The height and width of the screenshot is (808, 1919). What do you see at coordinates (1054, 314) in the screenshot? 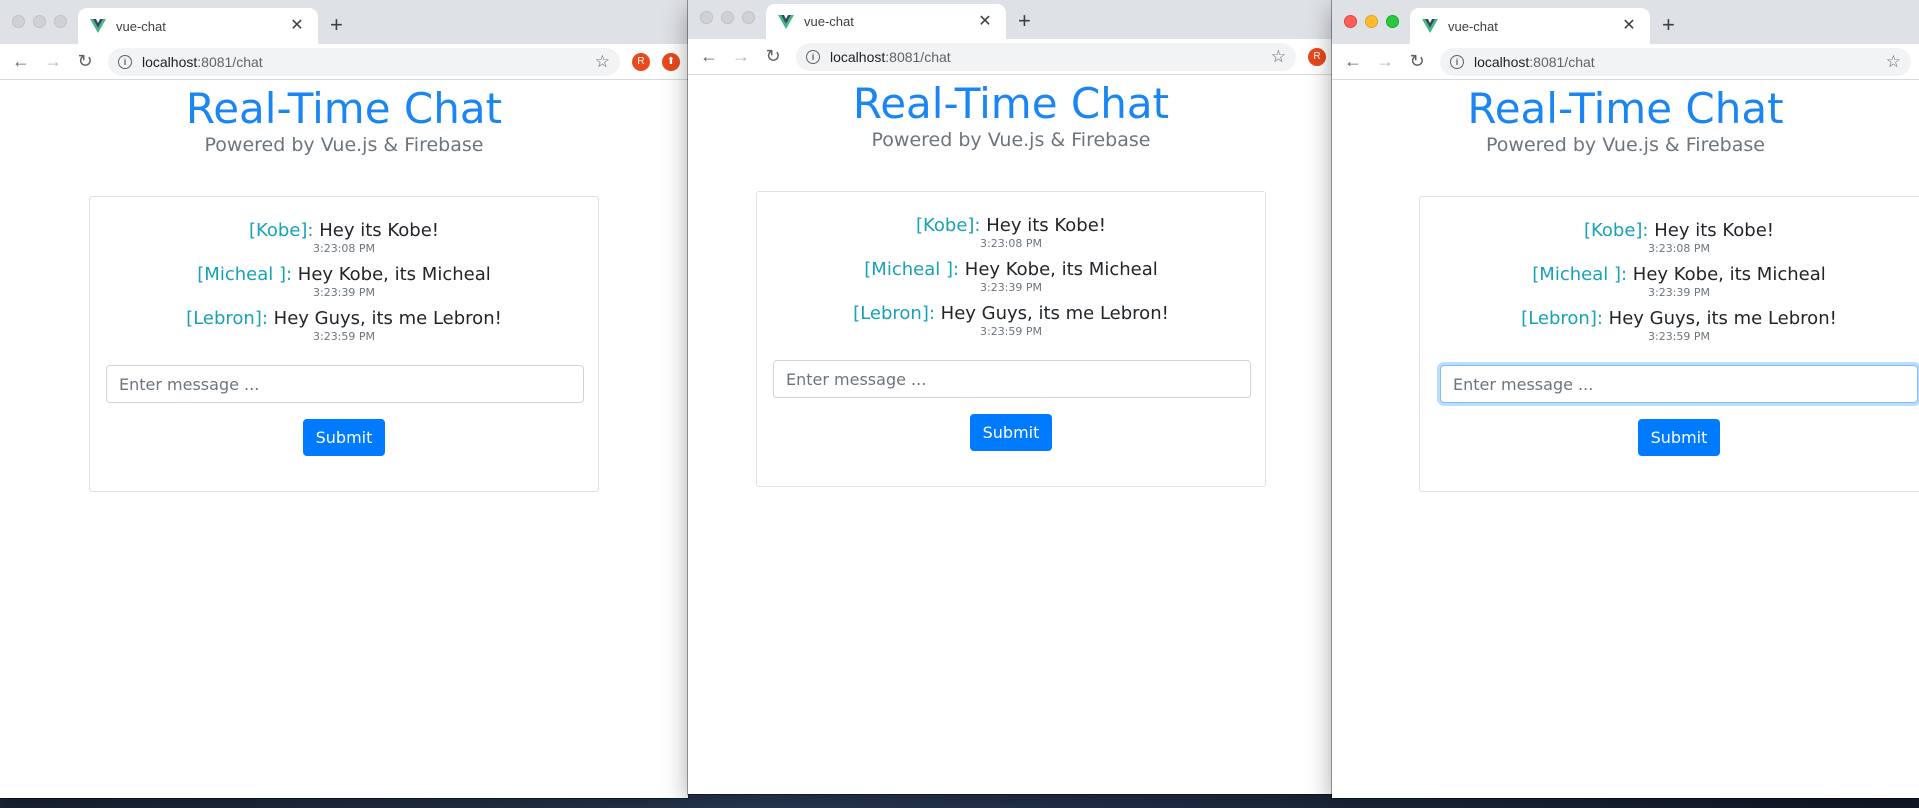
I see `message-text: Hey Guys, its me Lebron!` at bounding box center [1054, 314].